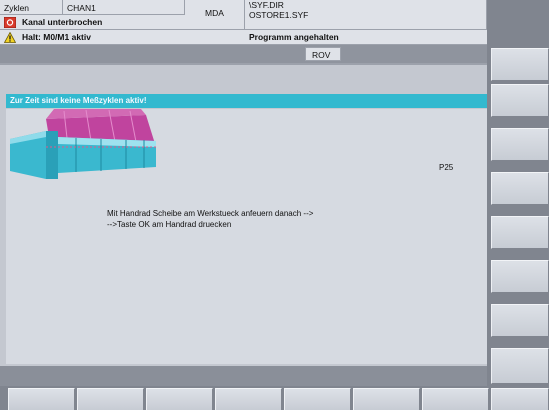 This screenshot has width=549, height=410. Describe the element at coordinates (17, 8) in the screenshot. I see `area-label: Zyklen` at that location.